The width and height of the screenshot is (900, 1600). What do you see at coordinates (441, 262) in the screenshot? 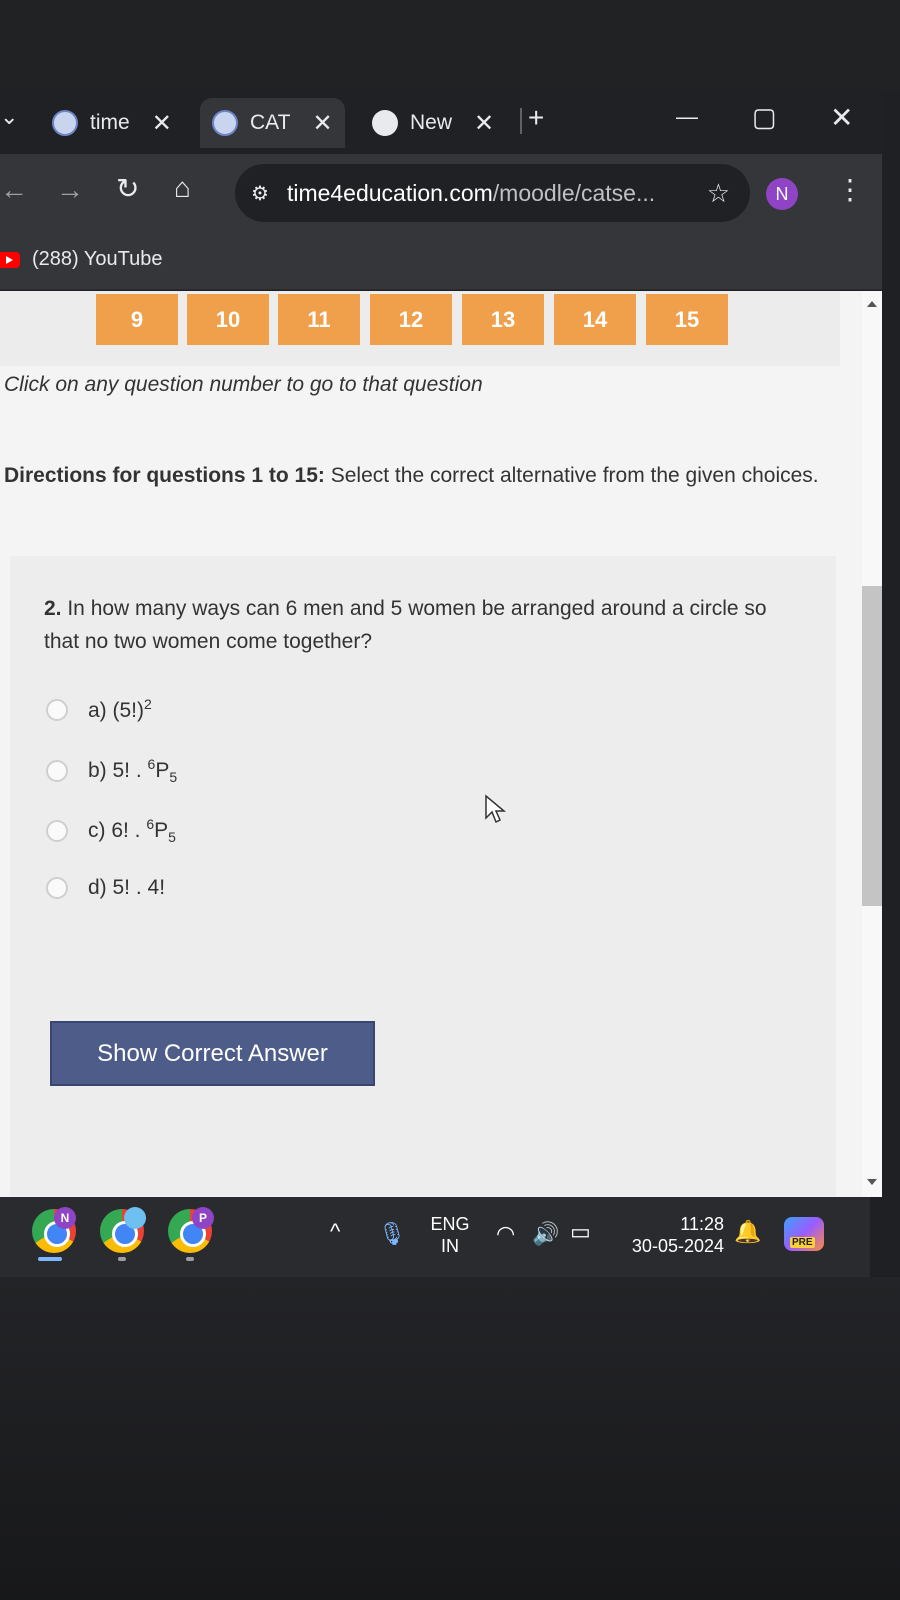
I see `bookmarks-bar: (288) YouTube` at bounding box center [441, 262].